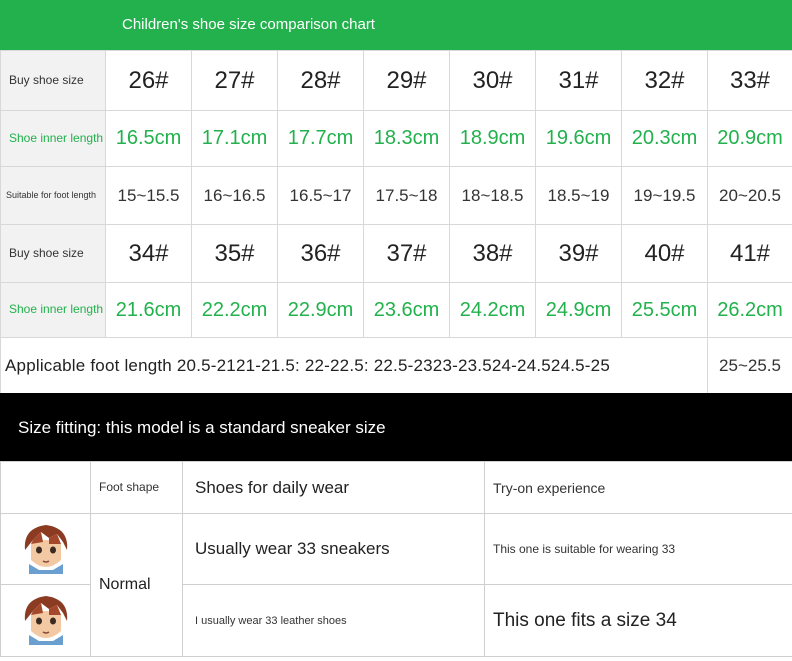  What do you see at coordinates (406, 80) in the screenshot?
I see `size-cell: 29#` at bounding box center [406, 80].